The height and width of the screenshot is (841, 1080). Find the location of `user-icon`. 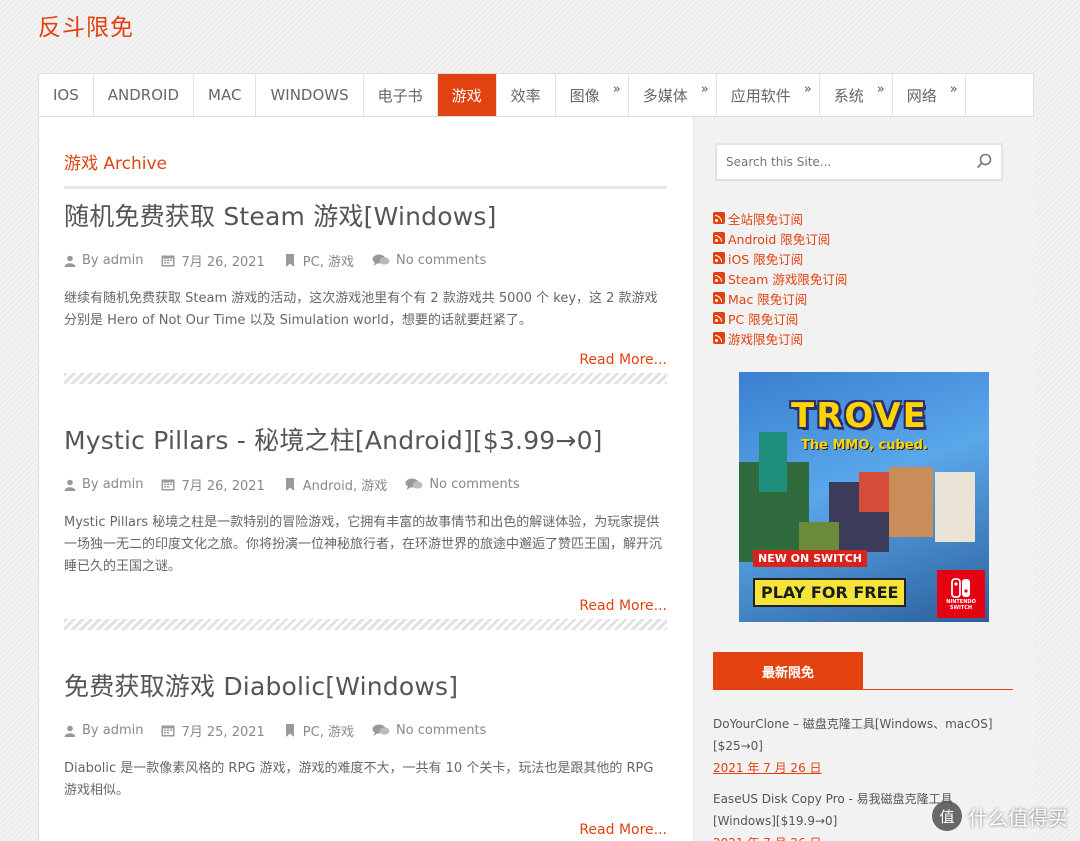

user-icon is located at coordinates (70, 485).